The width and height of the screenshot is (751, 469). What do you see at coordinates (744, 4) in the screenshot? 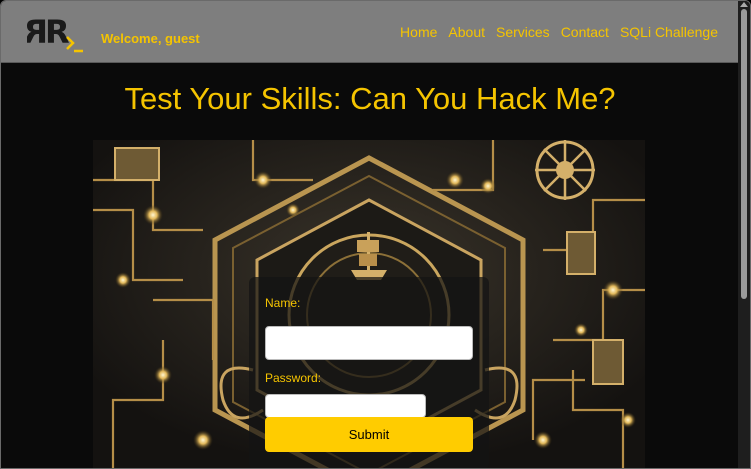
I see `scroll-up-arrow-icon` at bounding box center [744, 4].